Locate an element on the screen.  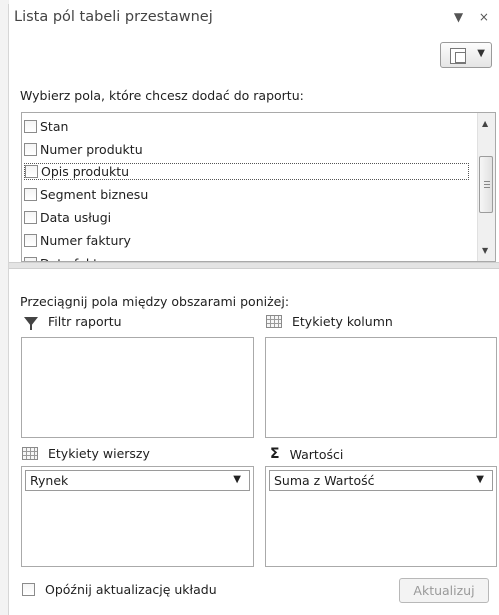
field-list-scrollbar: ▲ ▼ is located at coordinates (486, 187).